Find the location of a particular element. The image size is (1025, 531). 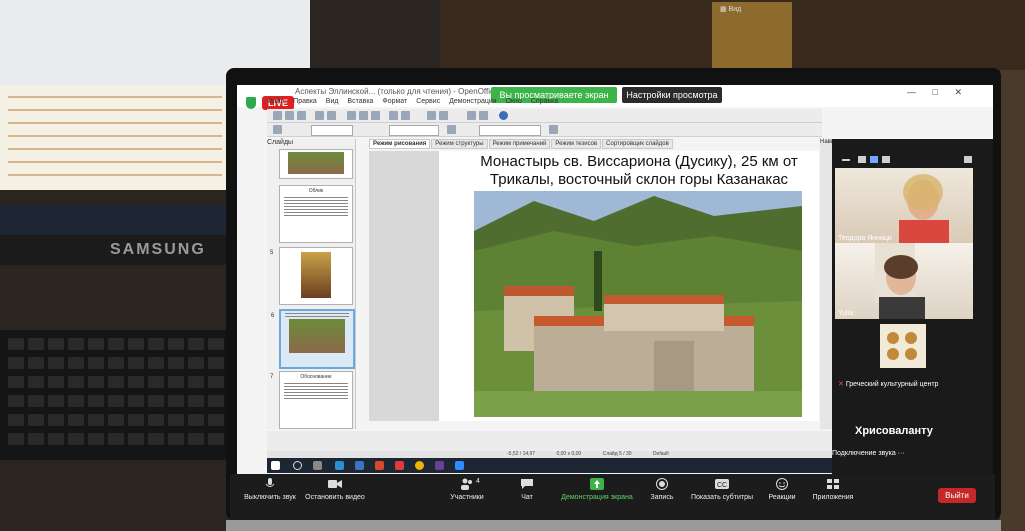

menu-item: Сервис is located at coordinates (428, 101).